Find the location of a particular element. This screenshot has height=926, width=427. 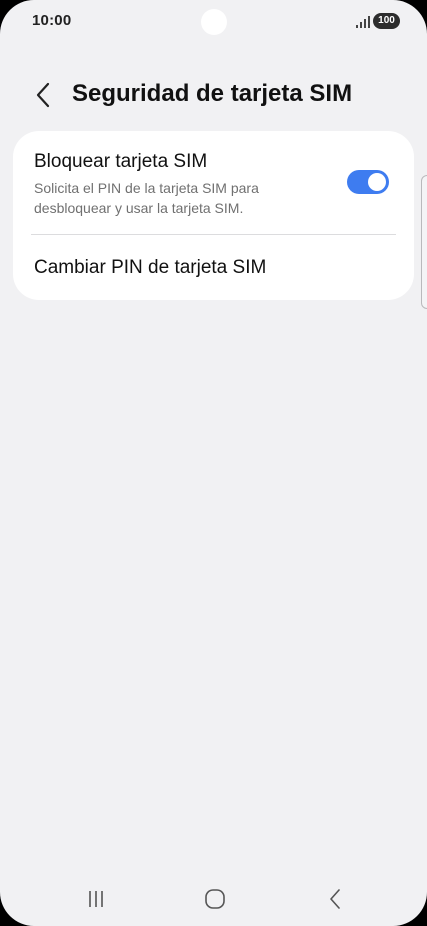

home-button is located at coordinates (215, 899).